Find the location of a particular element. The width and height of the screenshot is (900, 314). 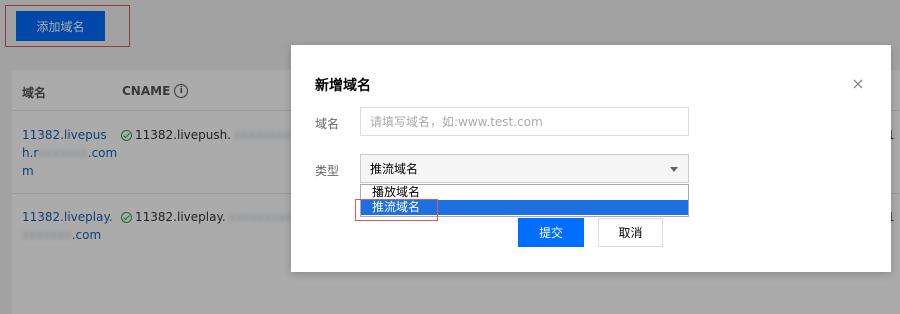

type-field-label: 类型 is located at coordinates (327, 171).